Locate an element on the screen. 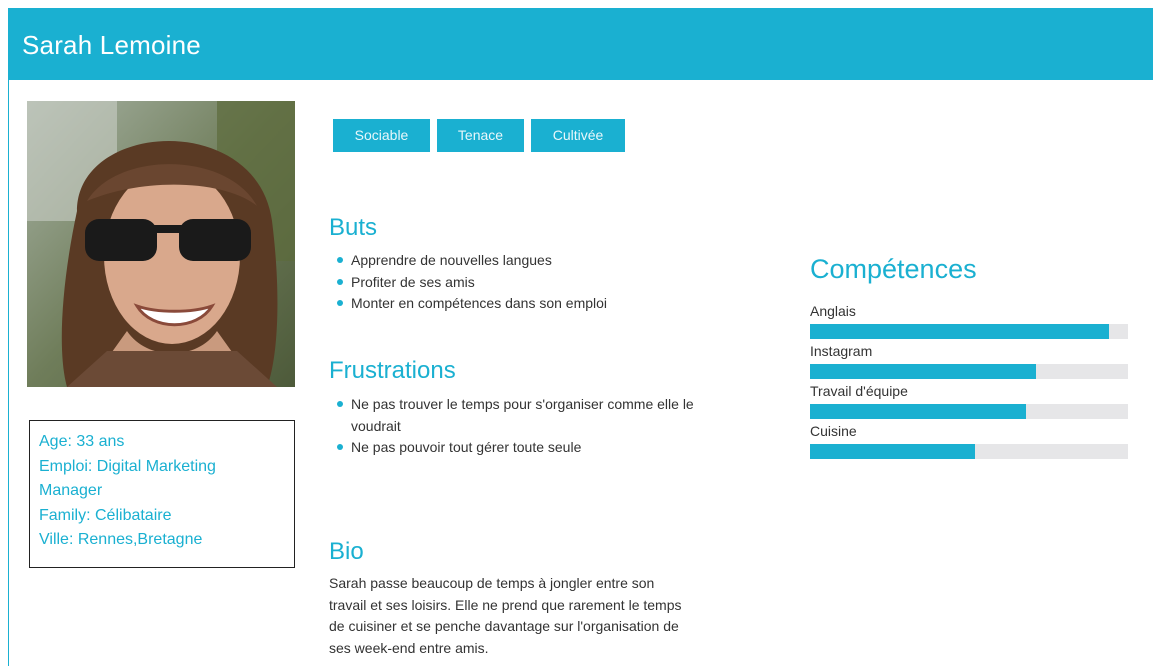  header-bar: Sarah Lemoine is located at coordinates (580, 44).